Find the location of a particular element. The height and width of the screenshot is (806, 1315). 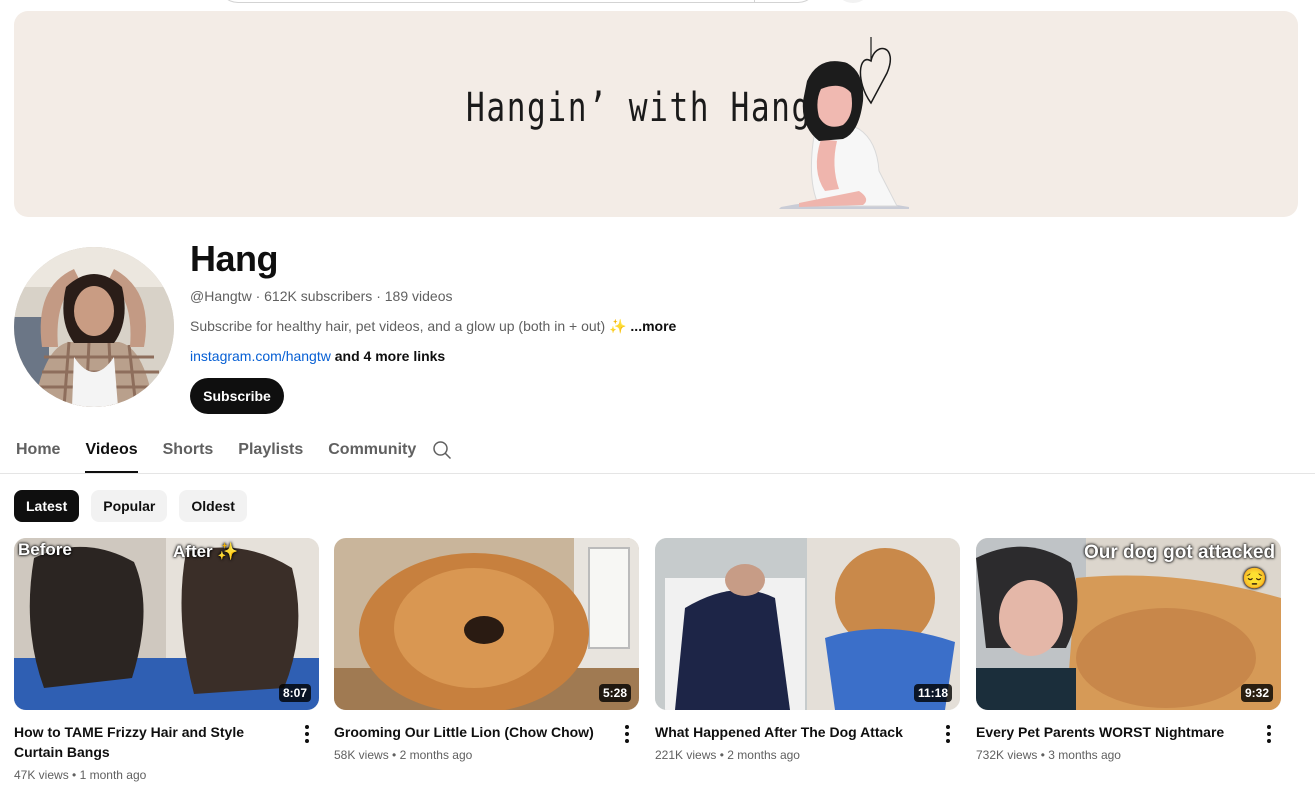

thumbnail-caption: Our dog got attacked is located at coordinates (1180, 552).